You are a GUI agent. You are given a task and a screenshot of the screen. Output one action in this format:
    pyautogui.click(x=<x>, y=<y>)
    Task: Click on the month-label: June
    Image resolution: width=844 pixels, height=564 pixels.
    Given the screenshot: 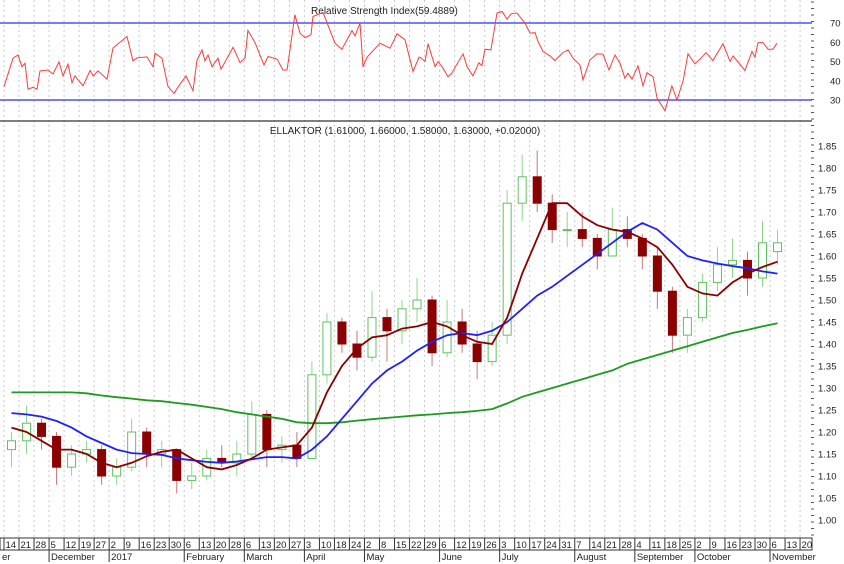 What is the action you would take?
    pyautogui.click(x=452, y=557)
    